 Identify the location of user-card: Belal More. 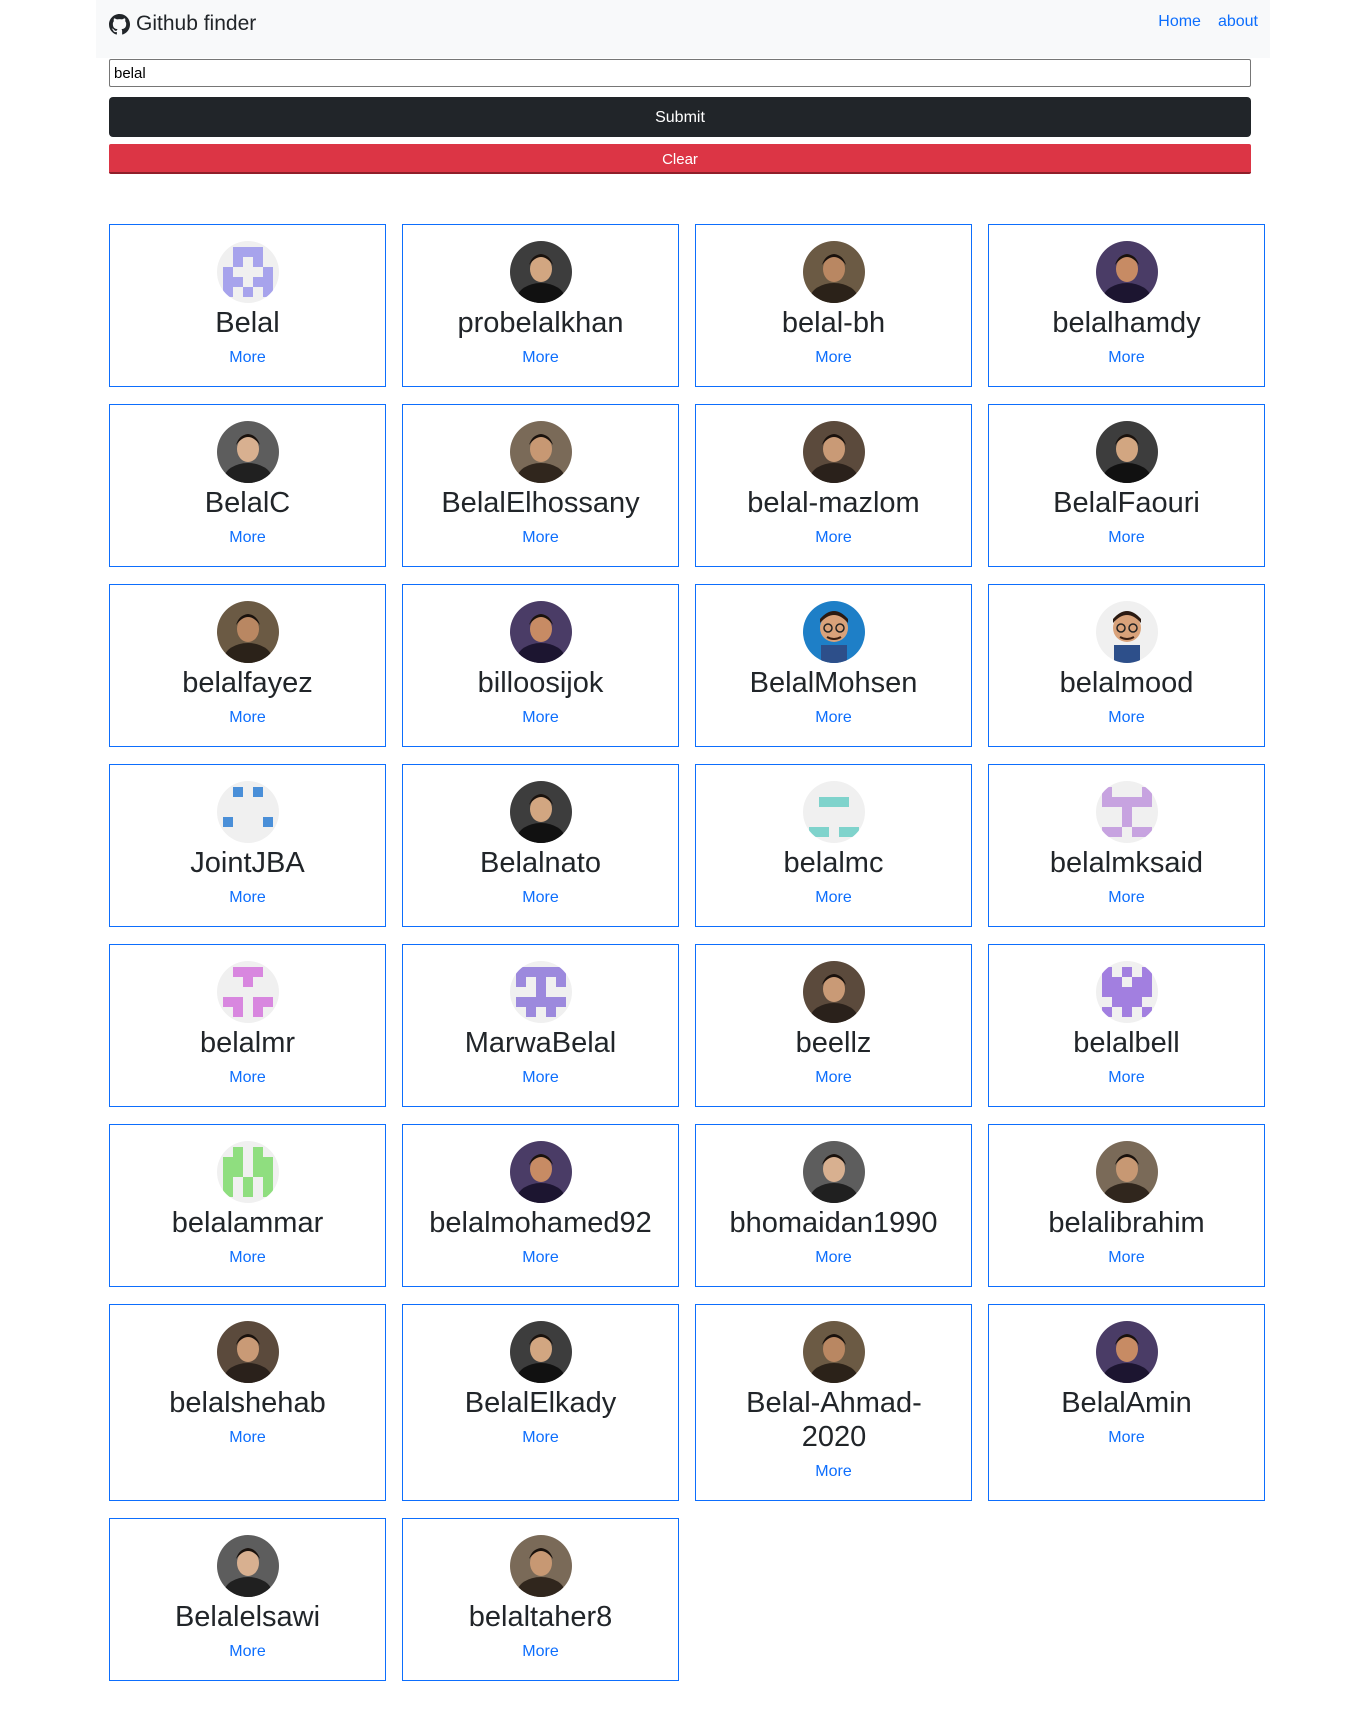
(247, 305).